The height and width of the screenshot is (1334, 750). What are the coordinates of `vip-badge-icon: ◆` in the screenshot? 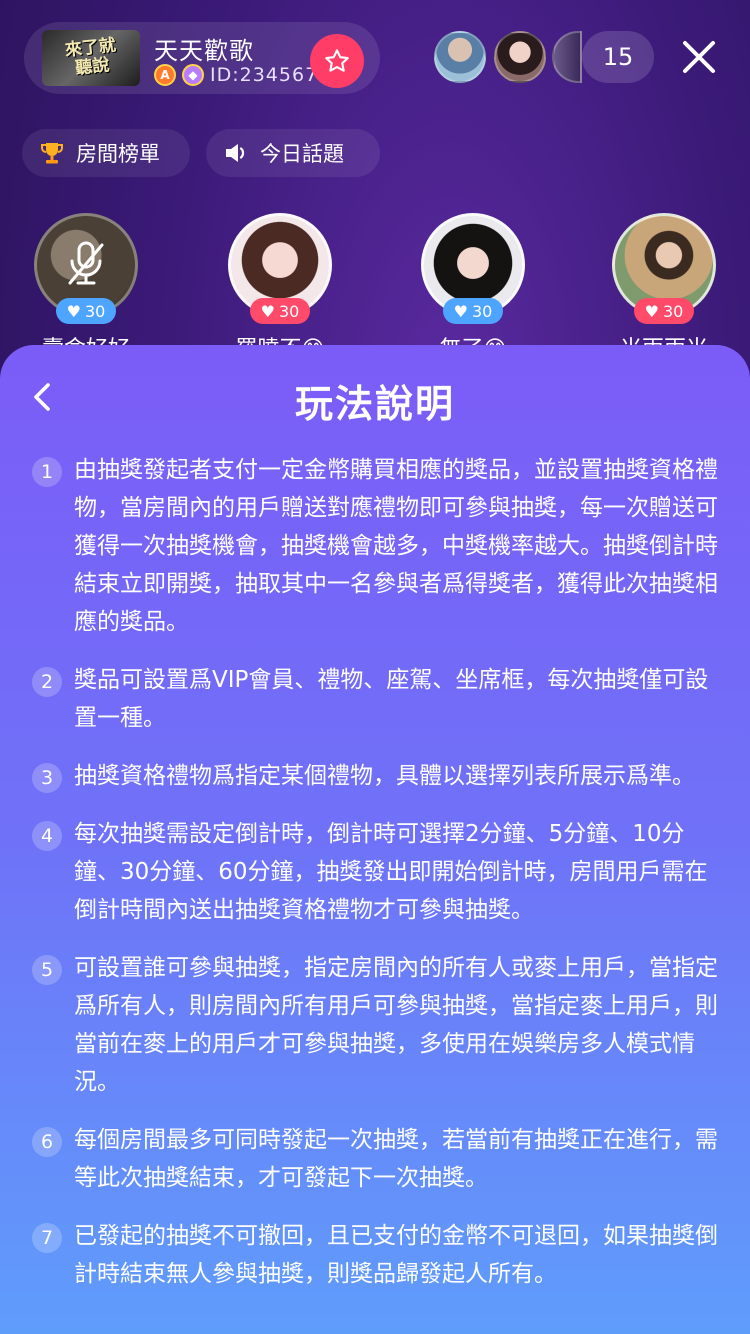 It's located at (193, 75).